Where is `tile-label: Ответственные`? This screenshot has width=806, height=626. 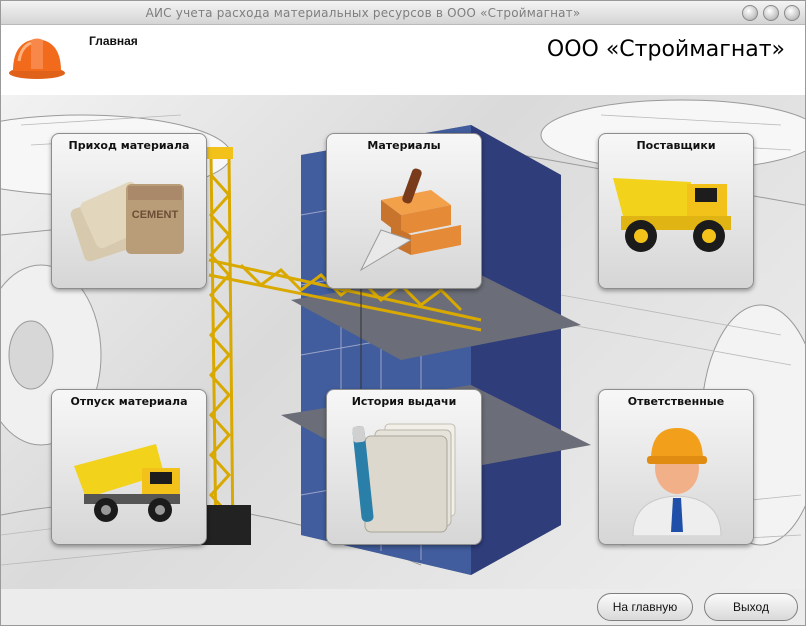 tile-label: Ответственные is located at coordinates (676, 401).